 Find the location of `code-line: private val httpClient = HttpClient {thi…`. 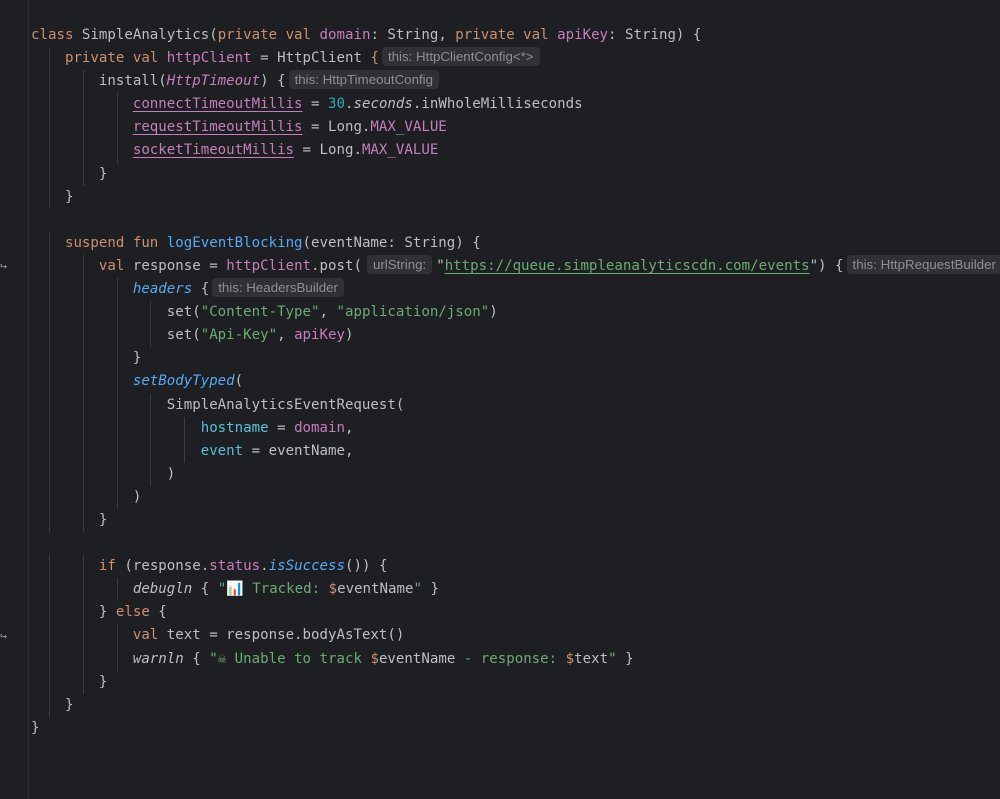

code-line: private val httpClient = HttpClient {thi… is located at coordinates (515, 59).